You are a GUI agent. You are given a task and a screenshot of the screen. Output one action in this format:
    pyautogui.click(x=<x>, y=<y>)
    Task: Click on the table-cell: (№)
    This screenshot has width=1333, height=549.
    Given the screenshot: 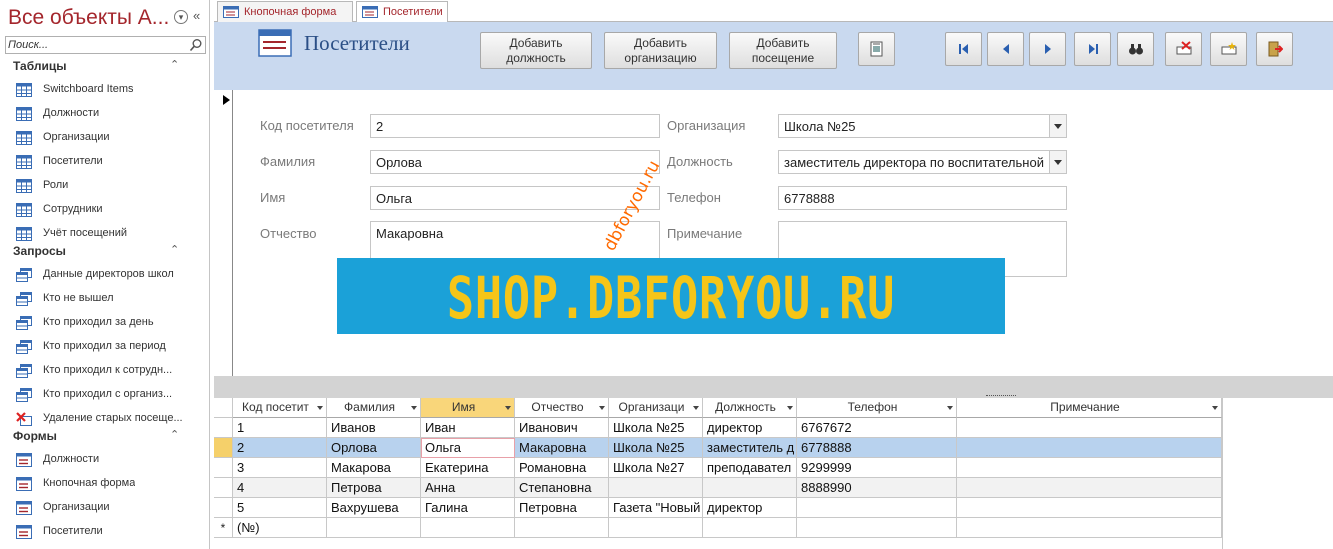 What is the action you would take?
    pyautogui.click(x=280, y=528)
    